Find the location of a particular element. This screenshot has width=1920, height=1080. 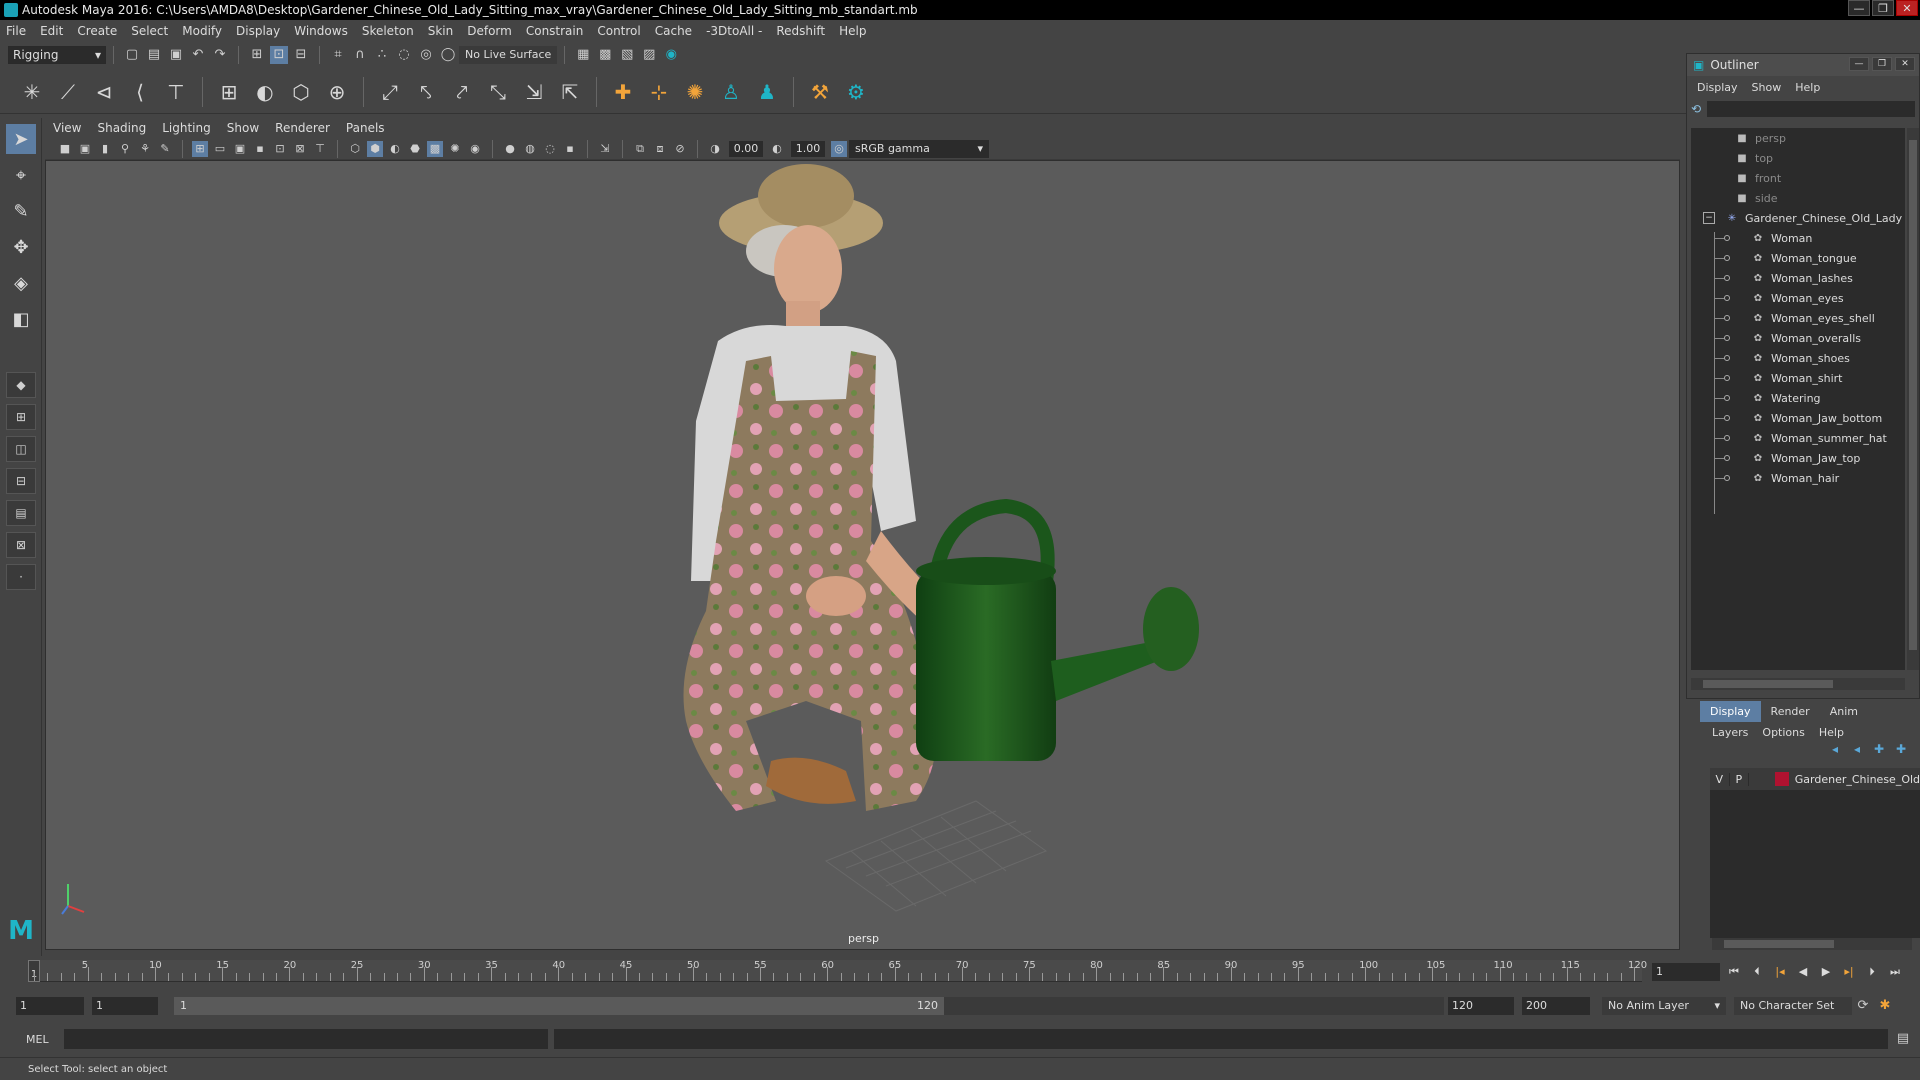

outliner-menu-help: Help is located at coordinates (1807, 87).